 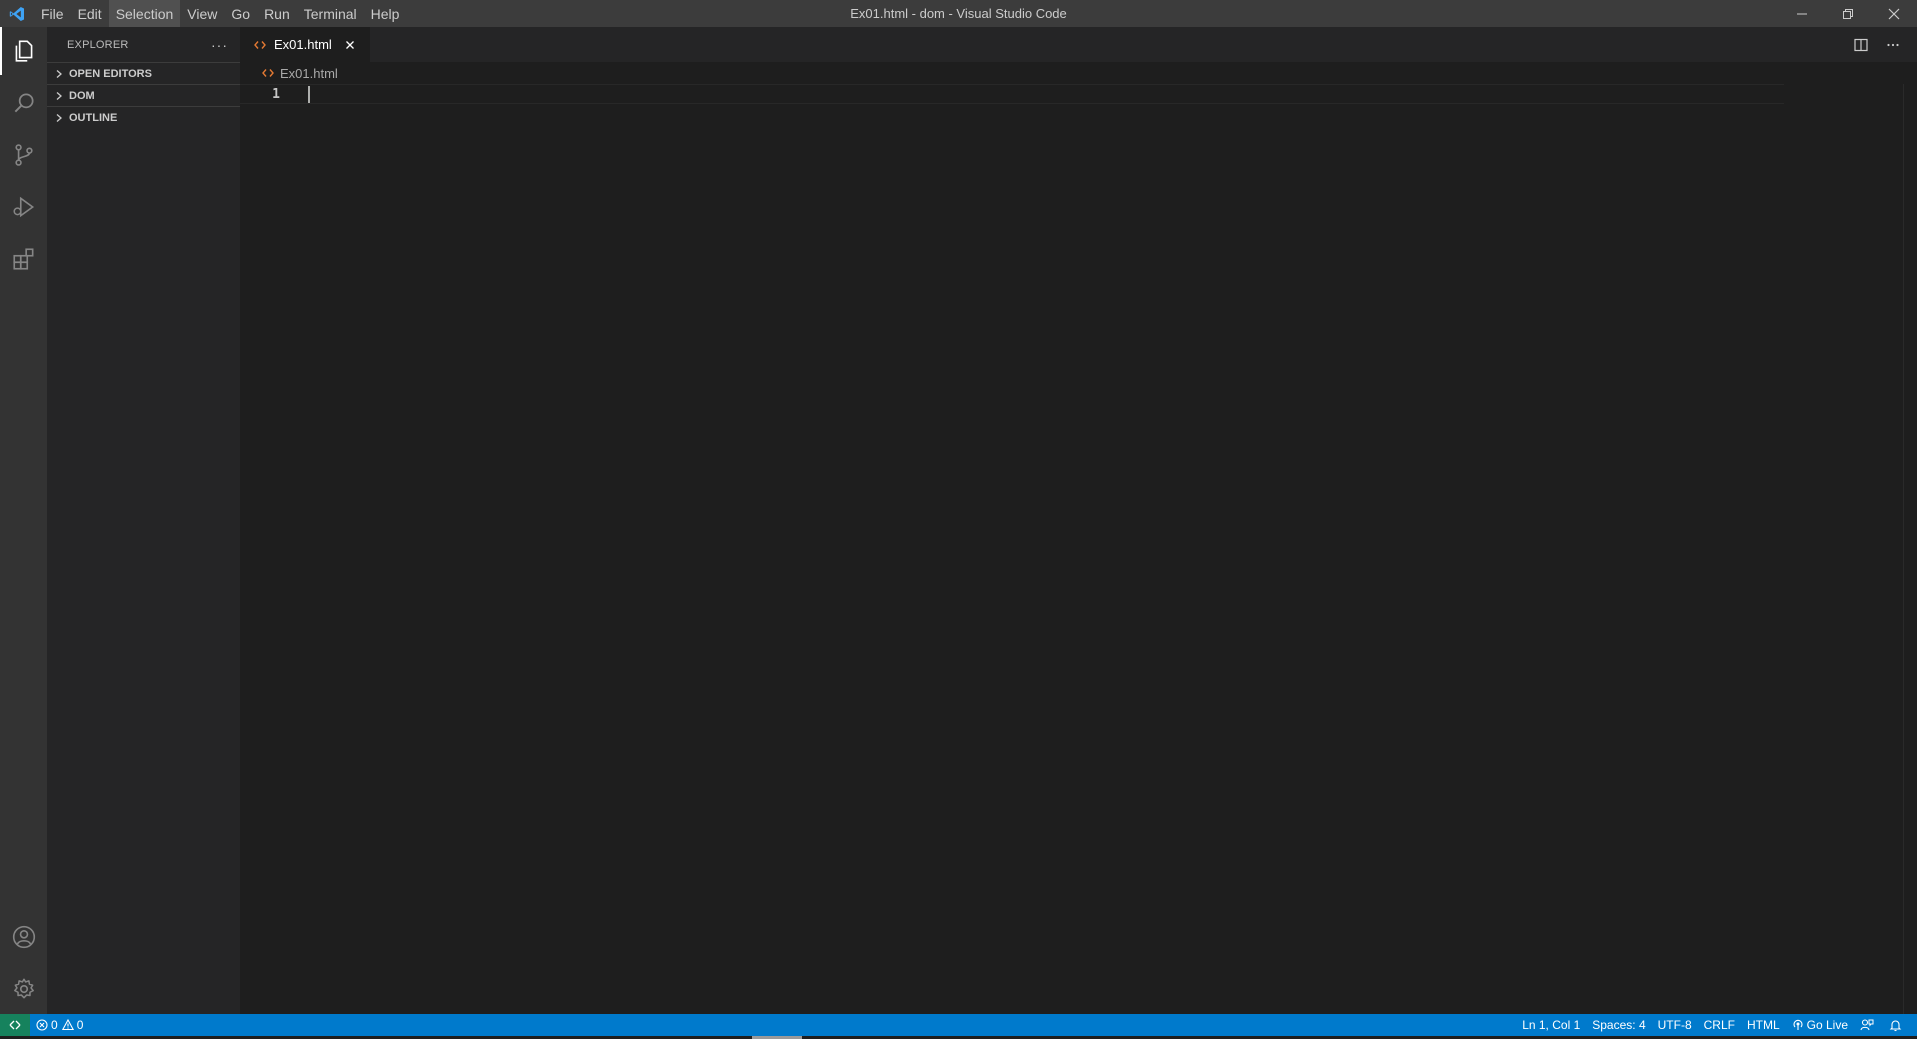 I want to click on remote-indicator-button, so click(x=15, y=1025).